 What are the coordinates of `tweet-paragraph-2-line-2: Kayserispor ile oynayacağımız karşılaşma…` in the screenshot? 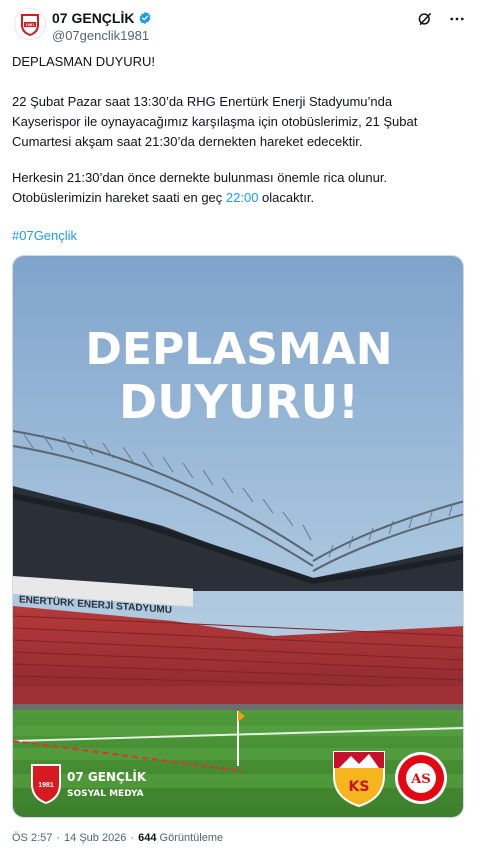 It's located at (215, 121).